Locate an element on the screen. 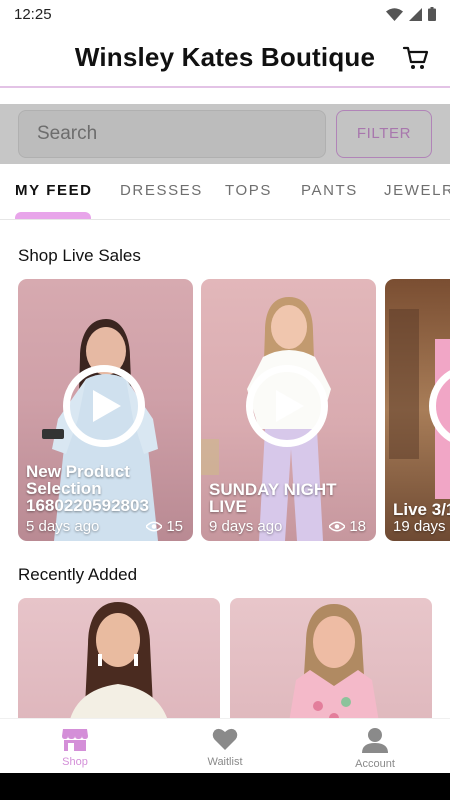 This screenshot has width=450, height=800. view-count-value: 18 is located at coordinates (357, 526).